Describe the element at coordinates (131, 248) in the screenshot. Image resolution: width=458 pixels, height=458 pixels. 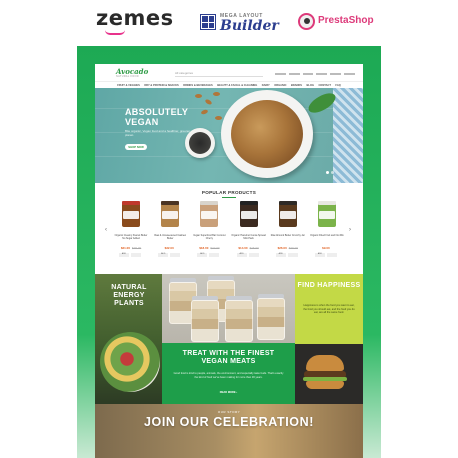
I see `product-price: $21.00 $25.00` at that location.